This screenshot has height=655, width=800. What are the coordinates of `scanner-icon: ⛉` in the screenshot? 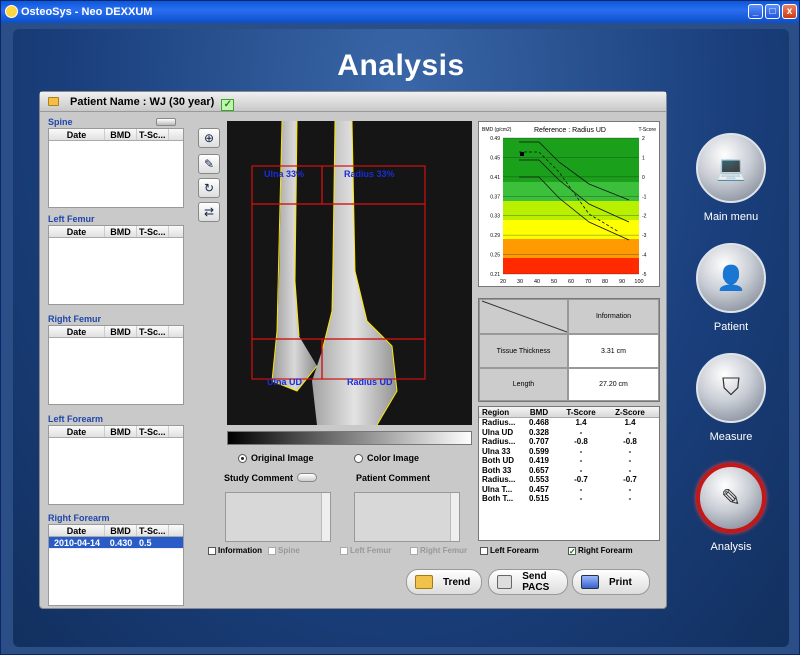 It's located at (731, 388).